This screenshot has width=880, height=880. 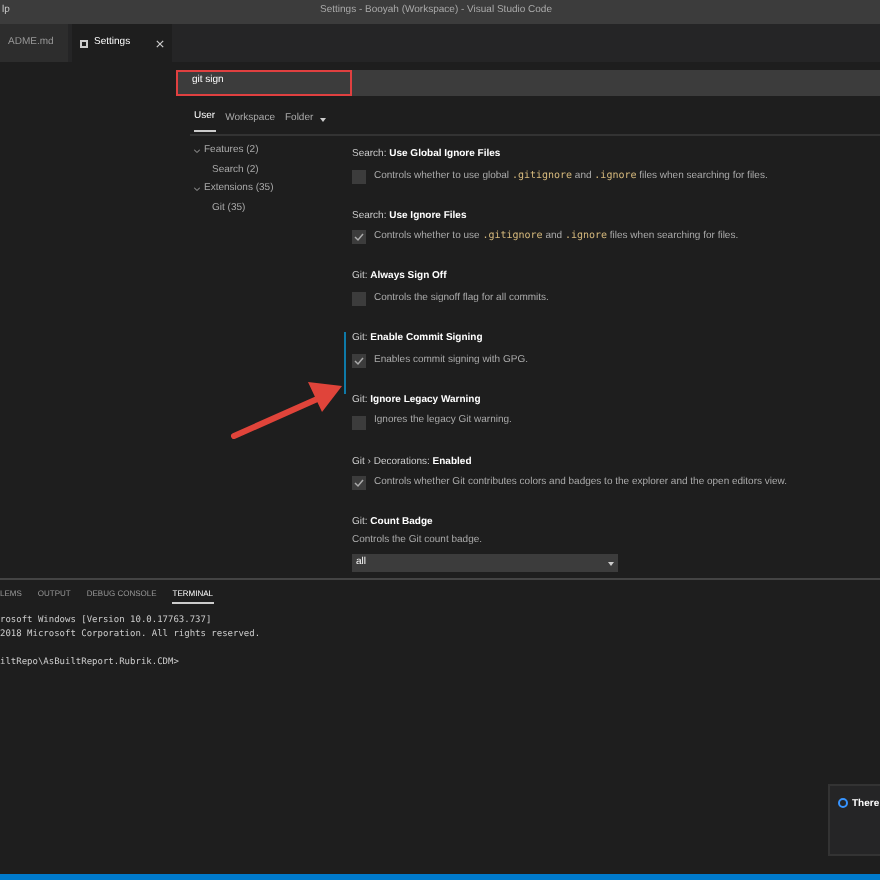 I want to click on close-icon, so click(x=160, y=43).